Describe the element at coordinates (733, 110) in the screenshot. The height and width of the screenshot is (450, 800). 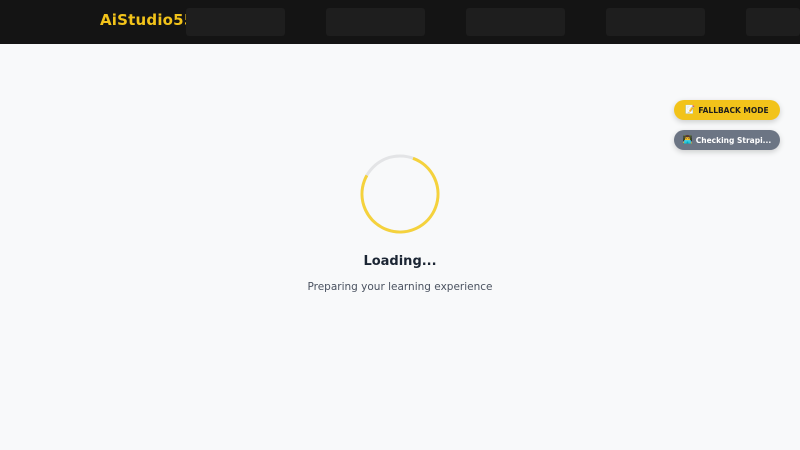
I see `fallback-mode-label: FALLBACK MODE` at that location.